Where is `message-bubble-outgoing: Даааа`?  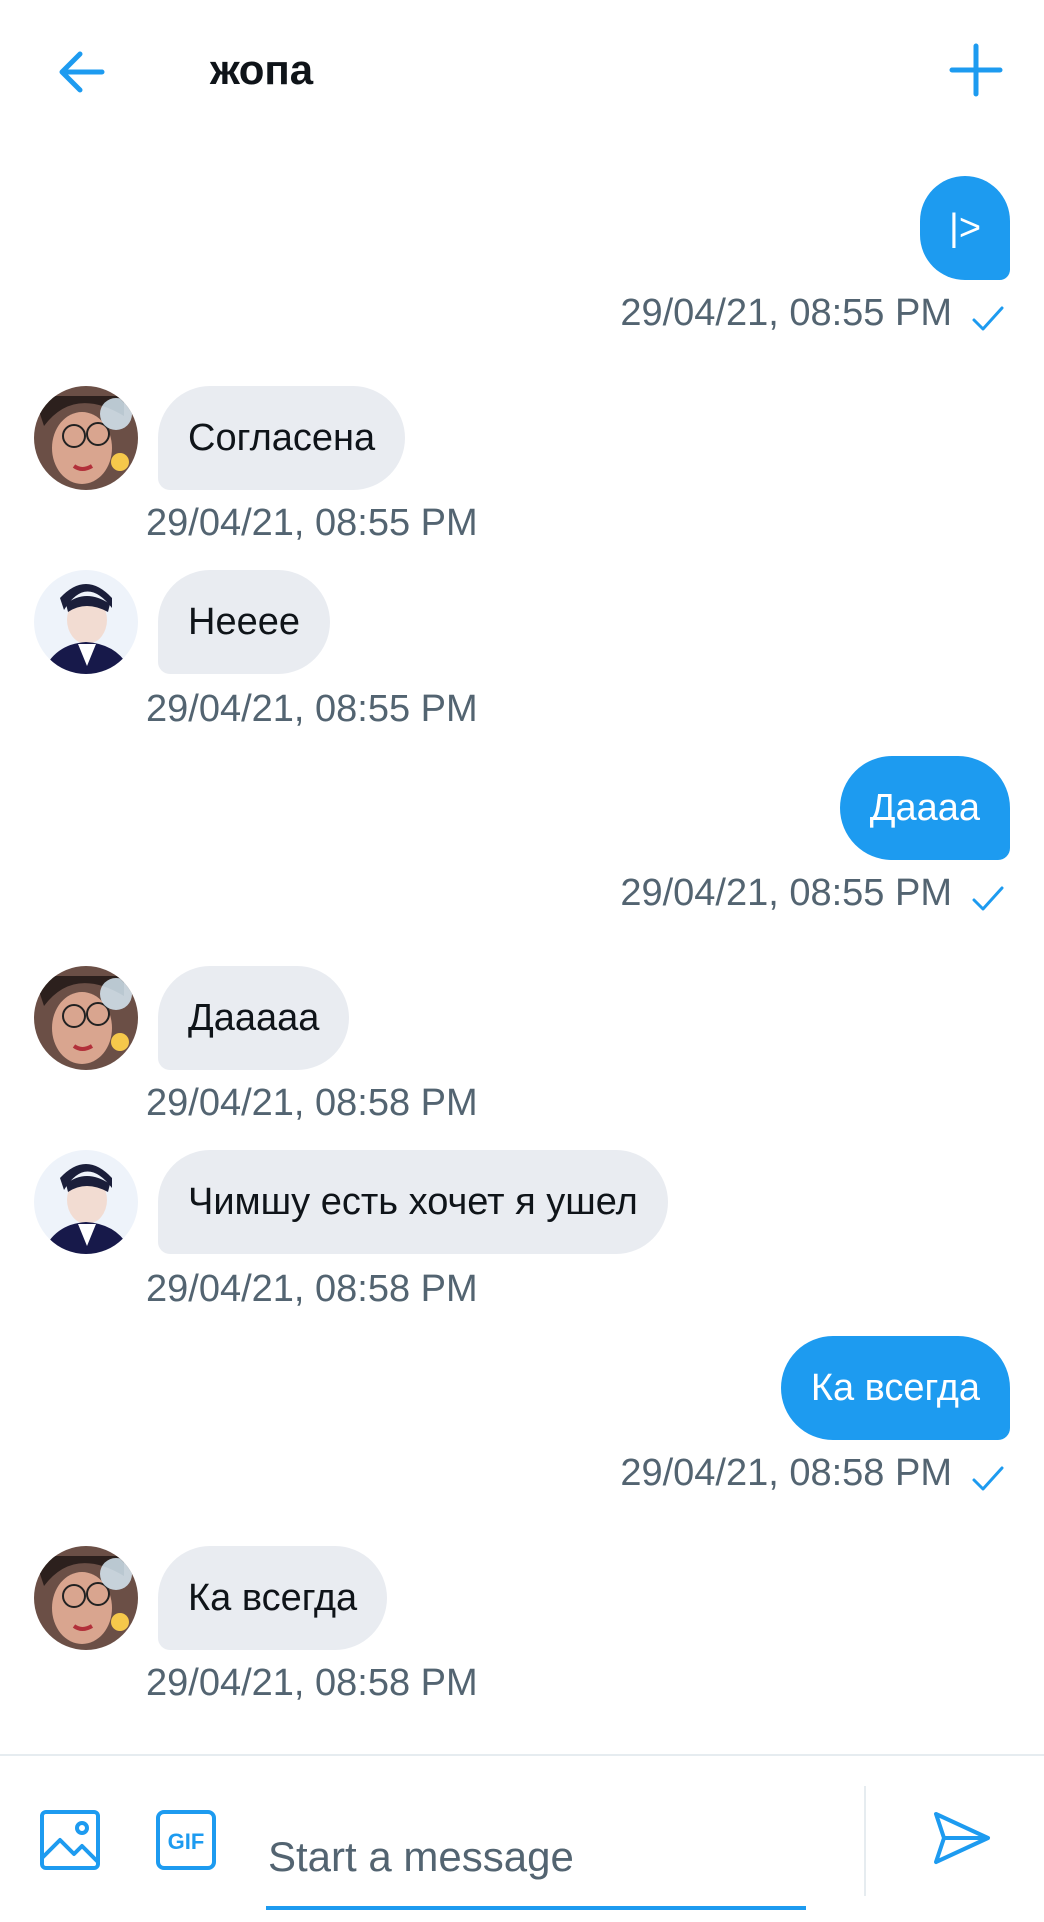
message-bubble-outgoing: Даааа is located at coordinates (924, 808).